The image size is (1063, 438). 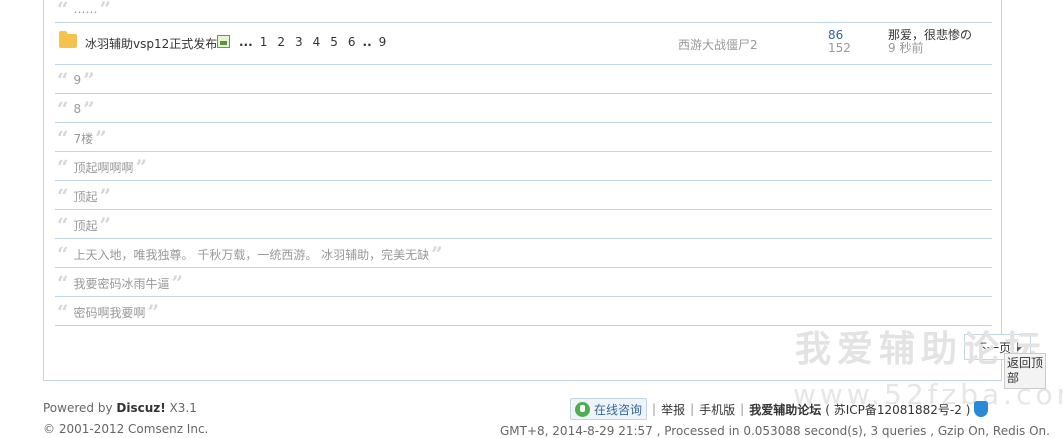 I want to click on view-count: 152, so click(x=839, y=48).